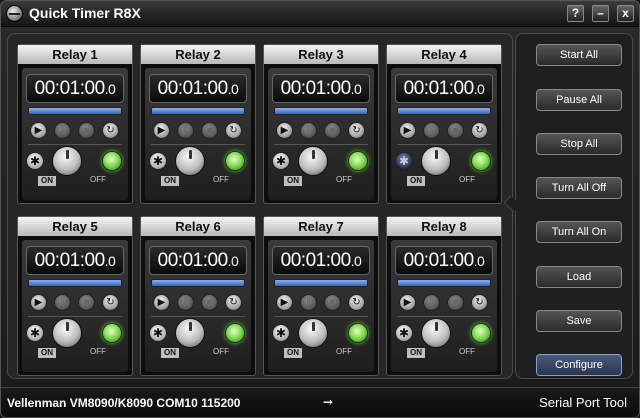 This screenshot has height=418, width=640. Describe the element at coordinates (198, 226) in the screenshot. I see `relay-name: Relay 6` at that location.